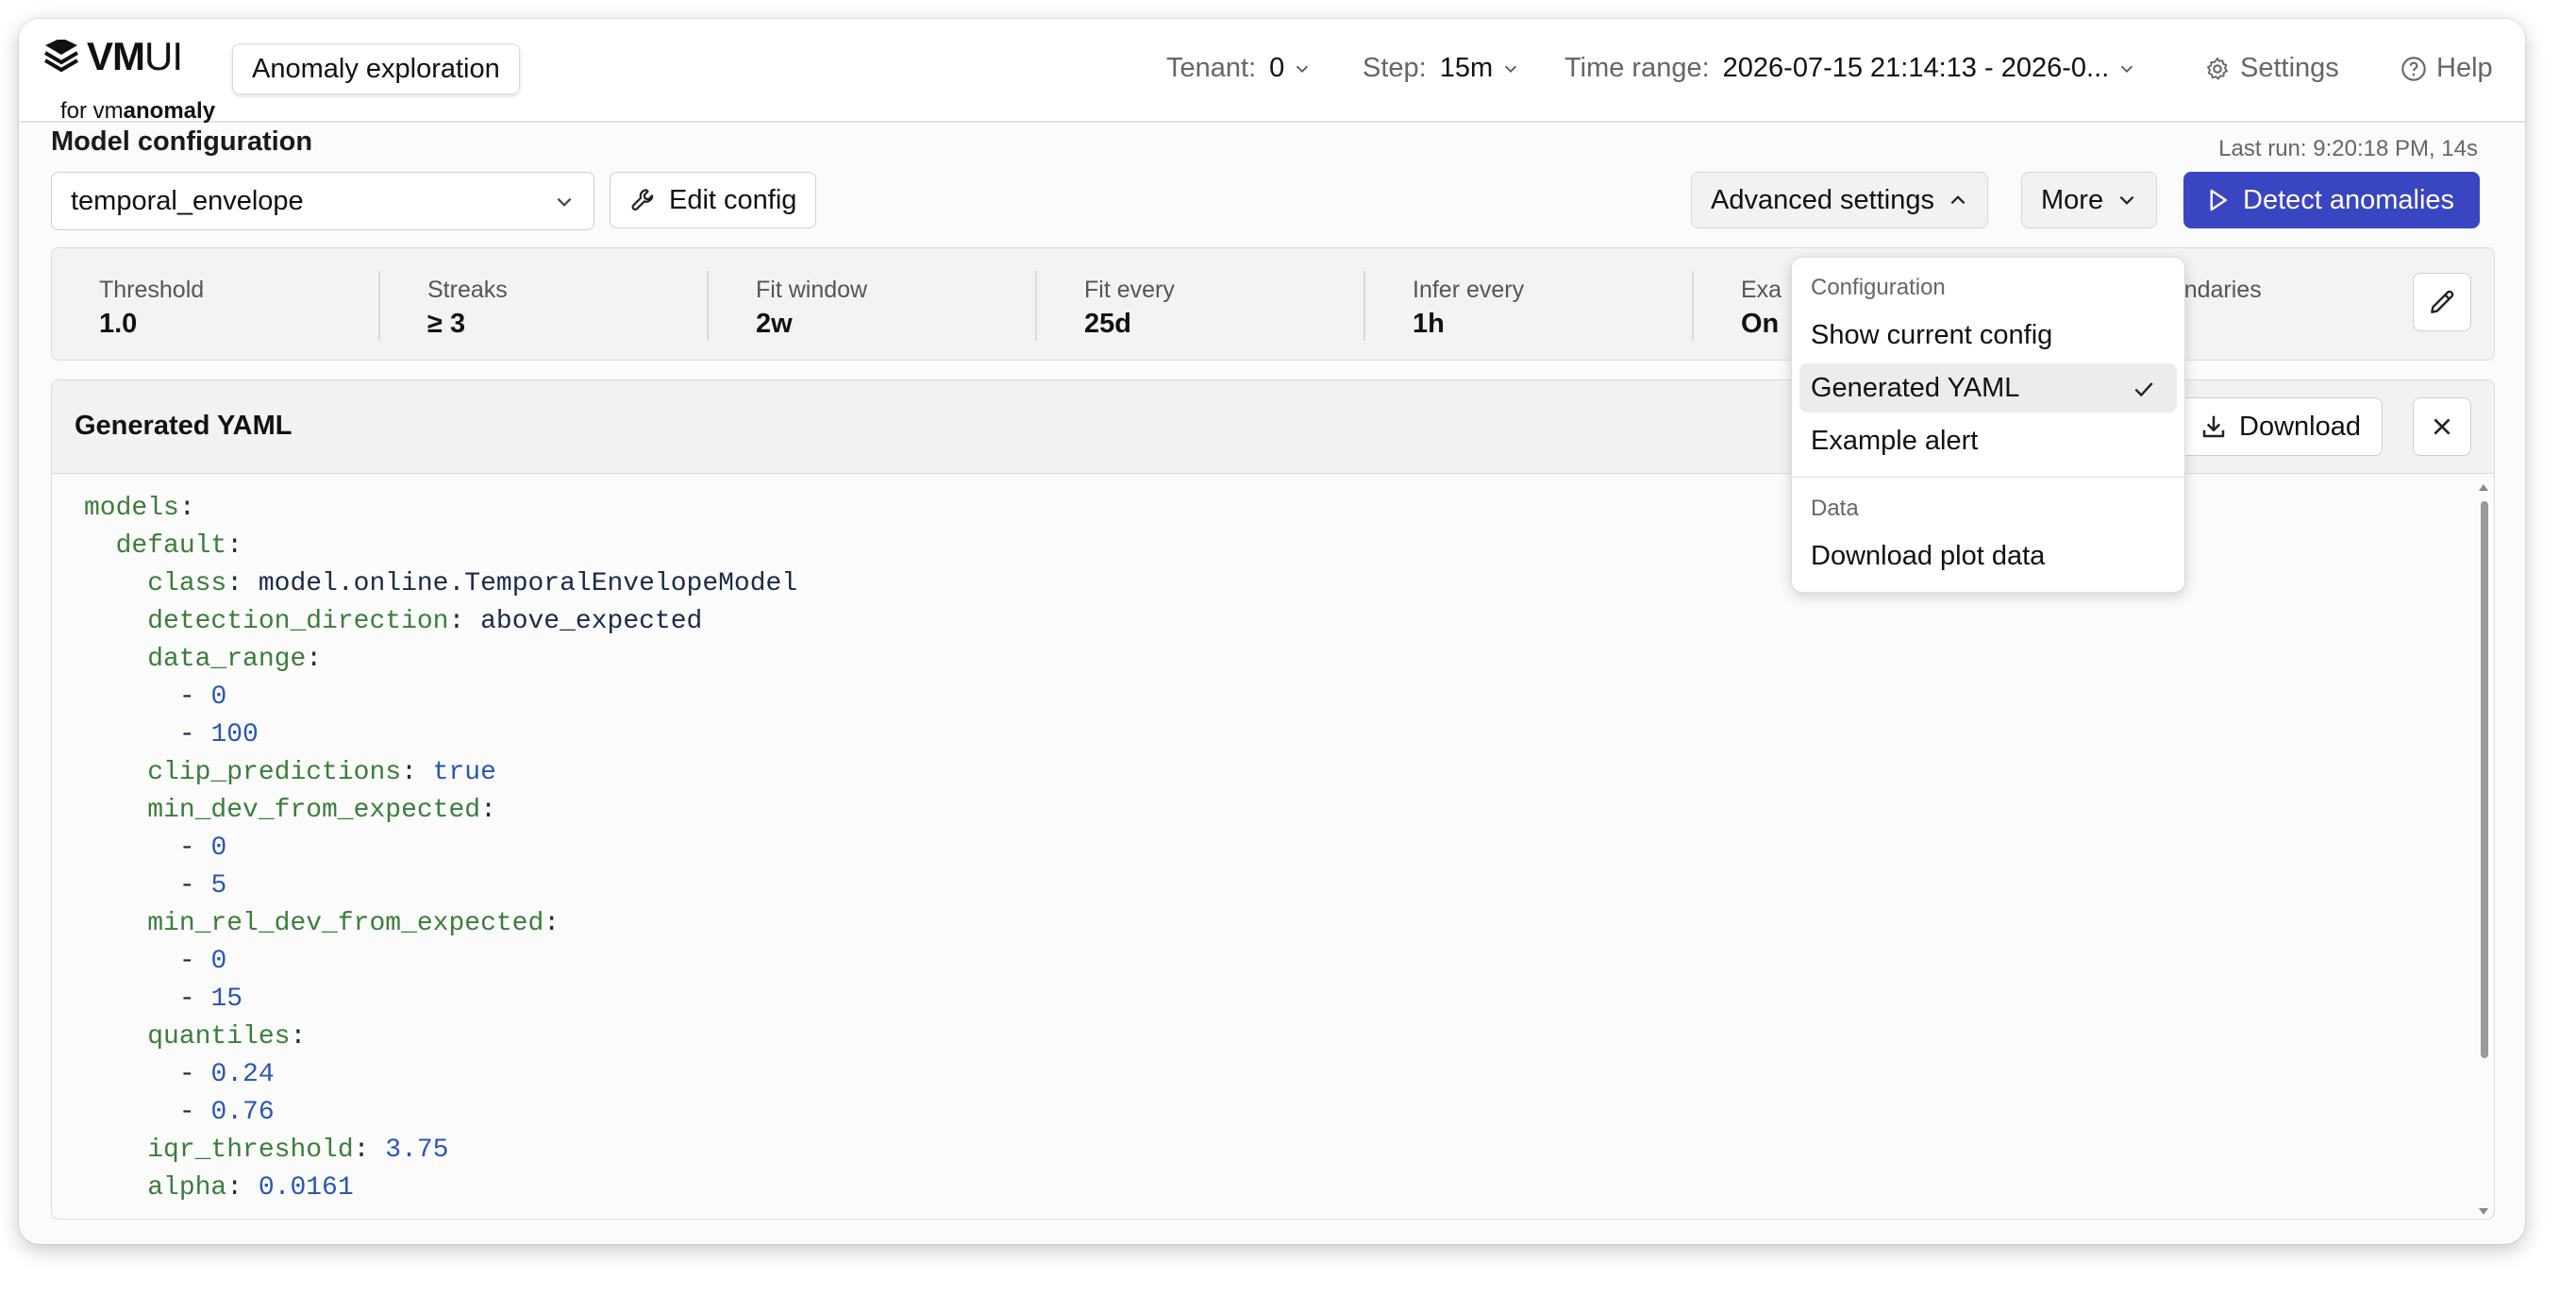 This screenshot has width=2576, height=1296. Describe the element at coordinates (1277, 68) in the screenshot. I see `tenant-value: 0` at that location.